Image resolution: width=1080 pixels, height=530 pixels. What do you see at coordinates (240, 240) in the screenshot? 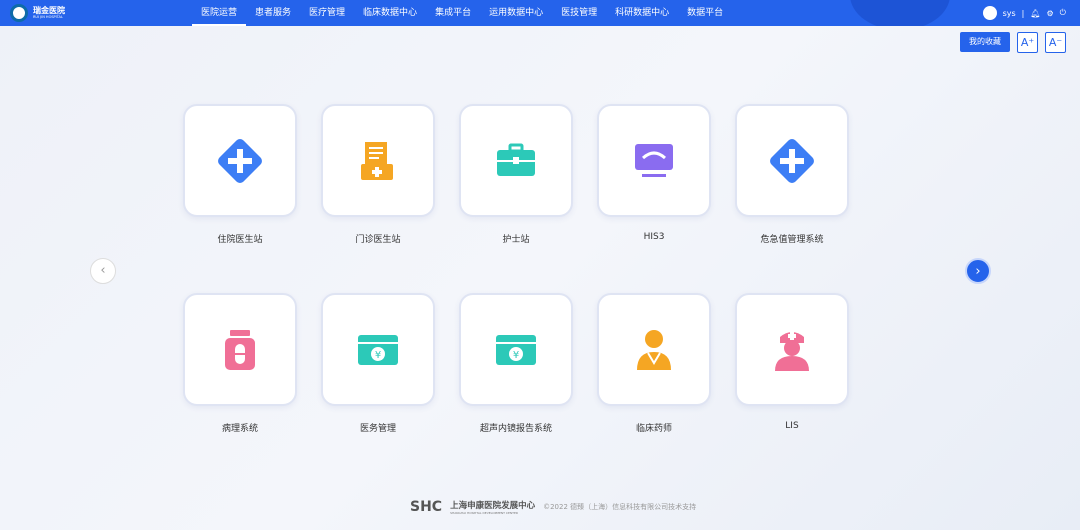
I see `app-label: 住院医生站` at bounding box center [240, 240].